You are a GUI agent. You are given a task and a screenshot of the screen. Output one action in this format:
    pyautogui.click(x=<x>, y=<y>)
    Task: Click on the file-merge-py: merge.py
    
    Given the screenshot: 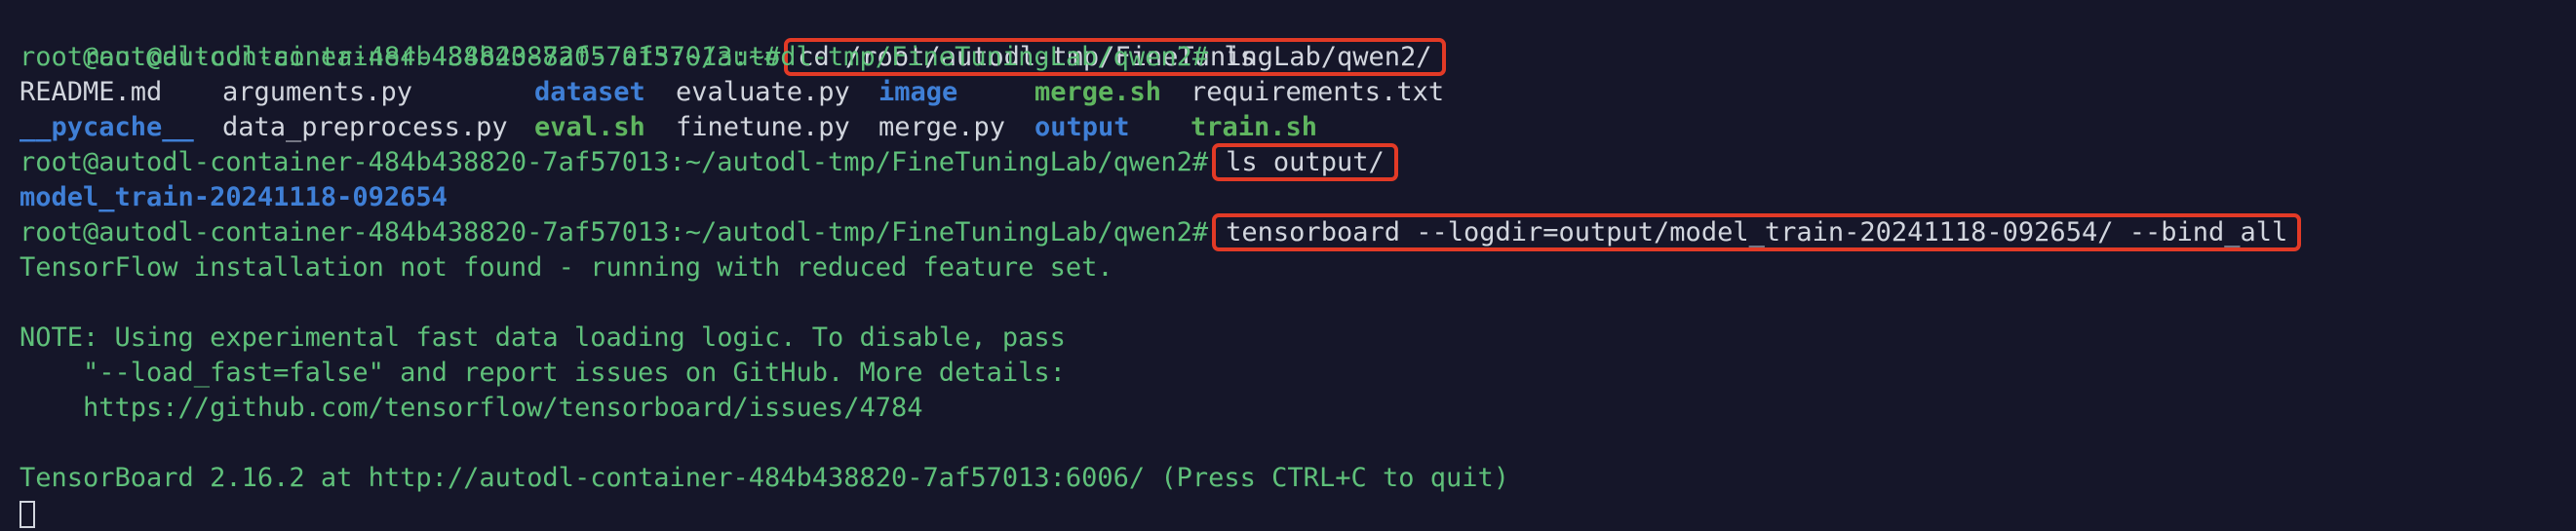 What is the action you would take?
    pyautogui.click(x=942, y=127)
    